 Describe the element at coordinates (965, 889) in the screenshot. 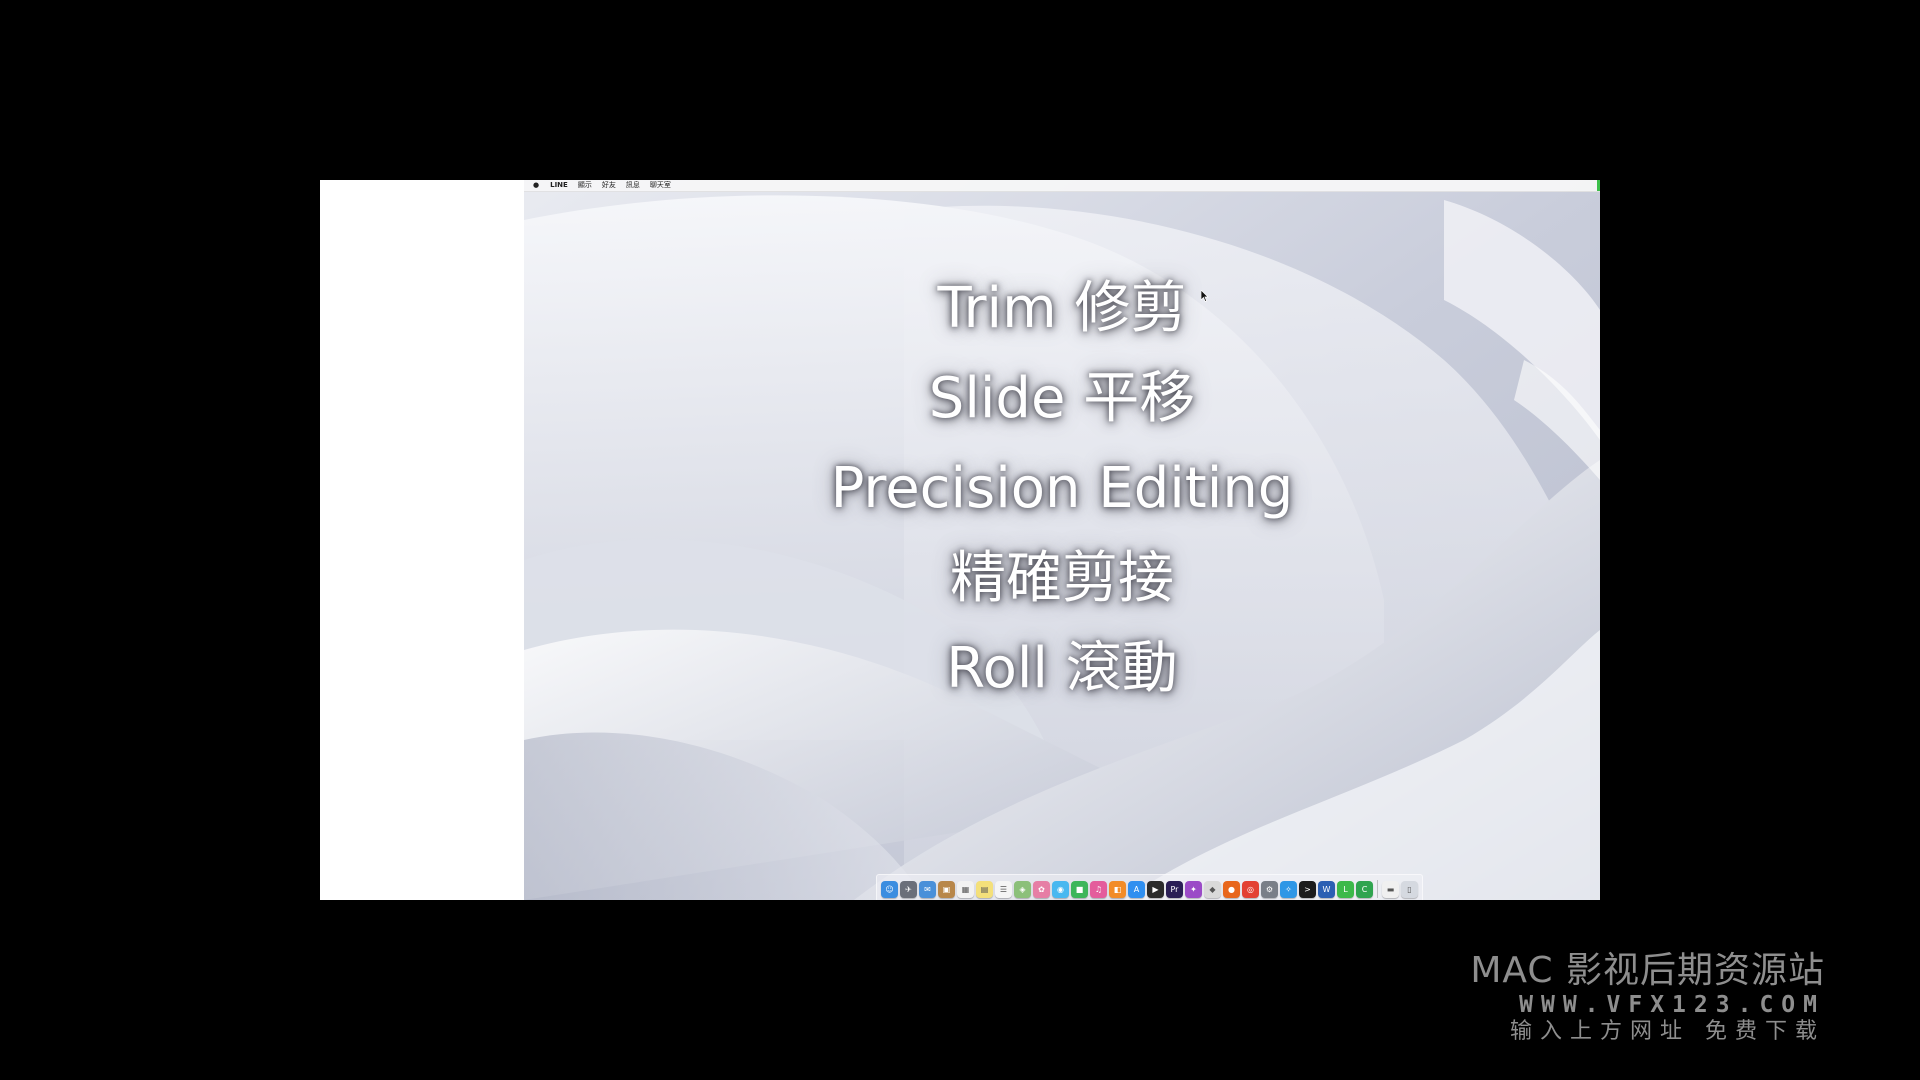

I see `calendar-icon: ▦` at that location.